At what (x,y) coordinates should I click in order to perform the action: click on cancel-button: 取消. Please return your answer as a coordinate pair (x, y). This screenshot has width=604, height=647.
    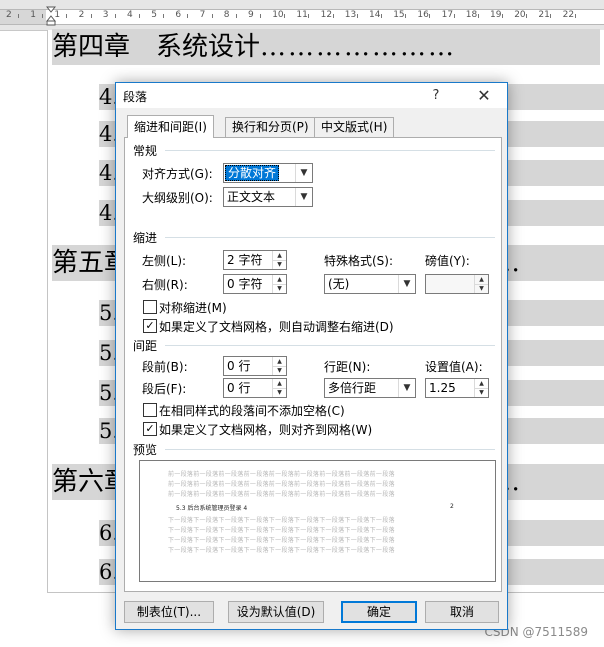
    Looking at the image, I should click on (462, 612).